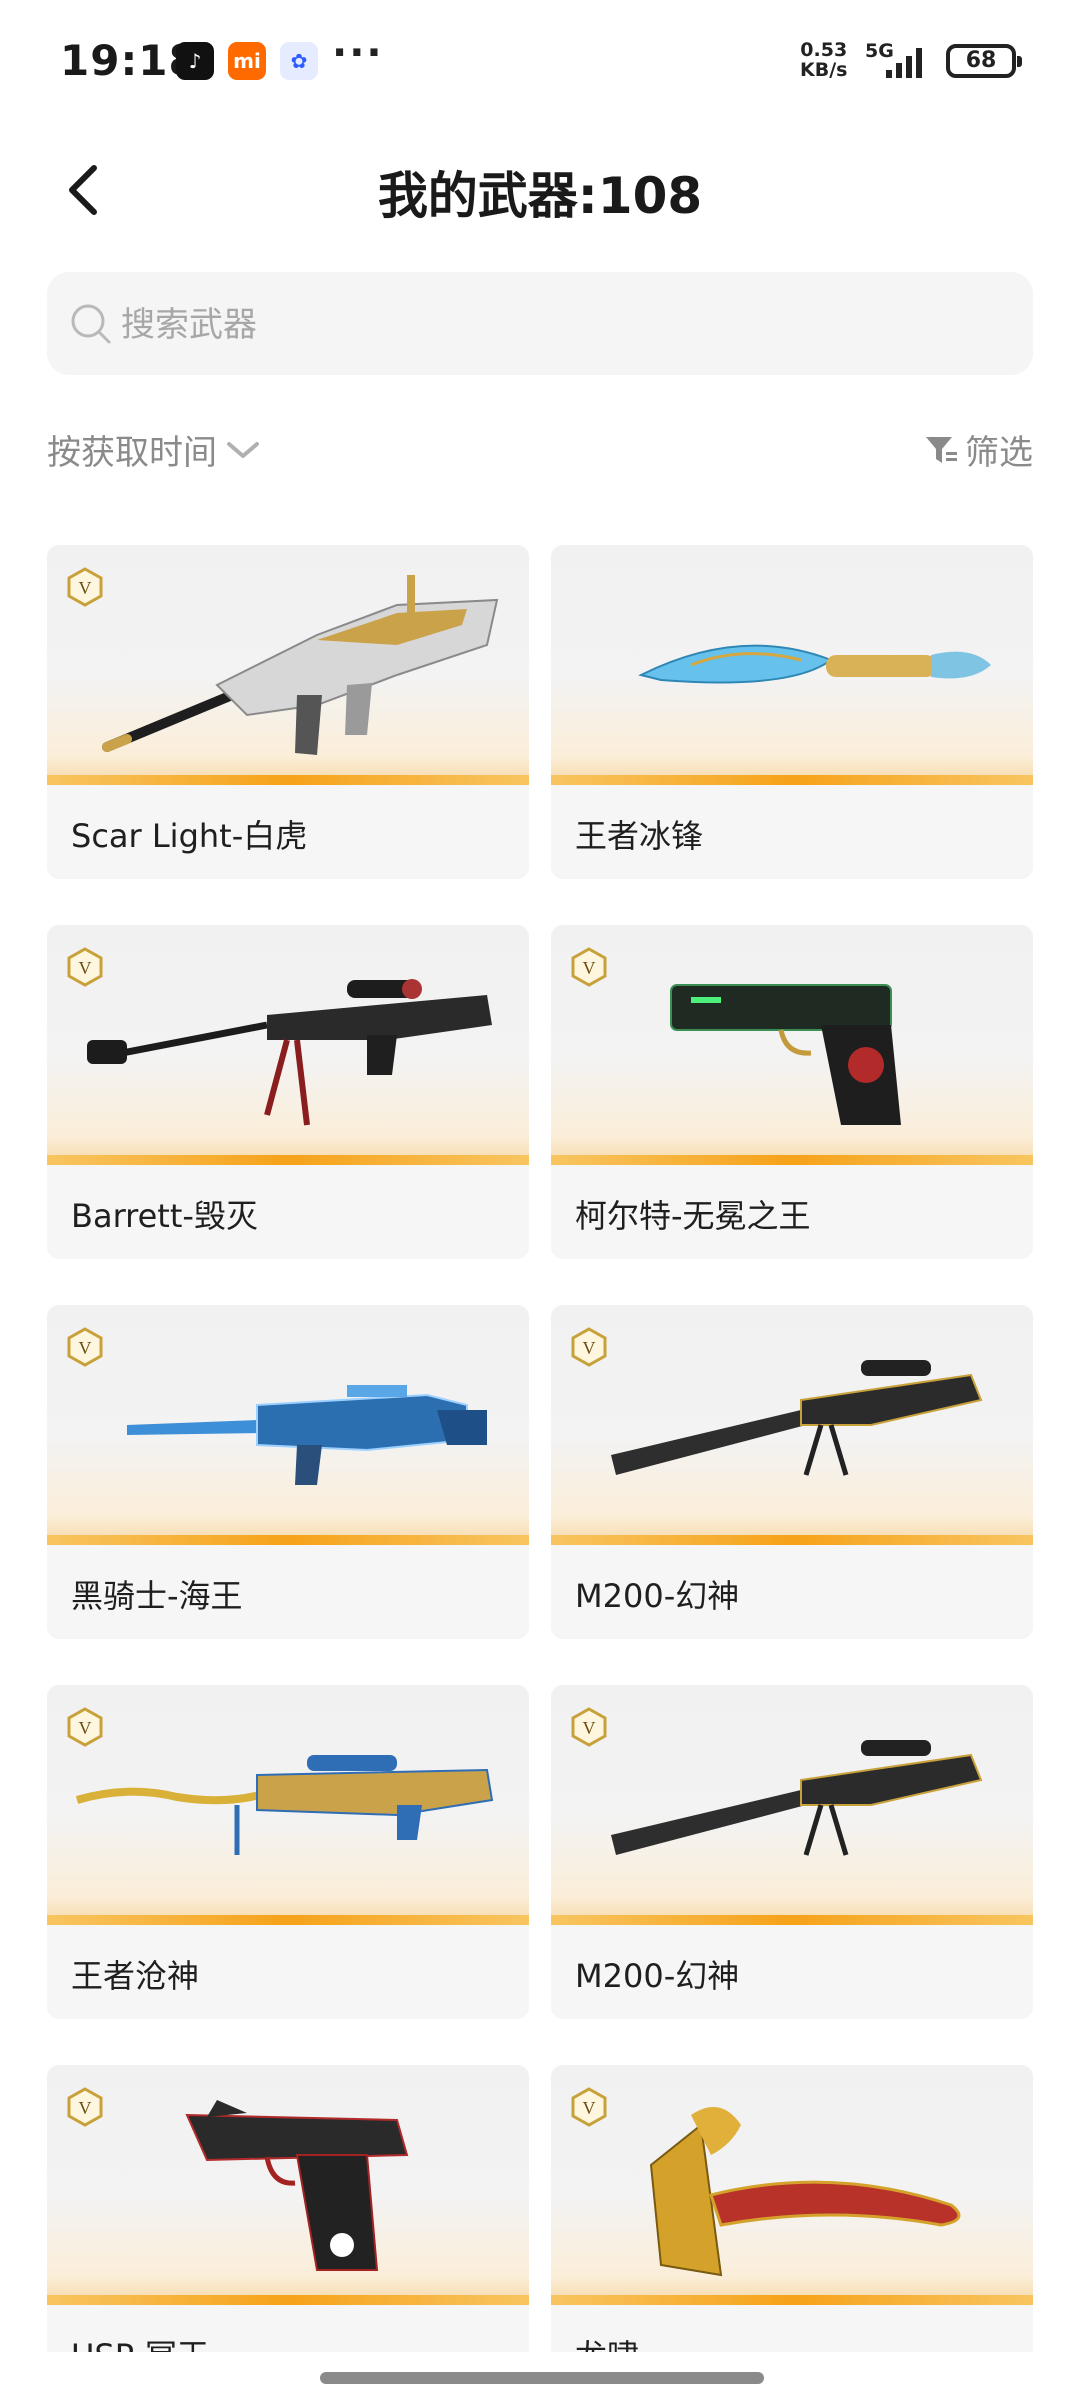 This screenshot has height=2403, width=1080. Describe the element at coordinates (941, 449) in the screenshot. I see `filter-icon` at that location.